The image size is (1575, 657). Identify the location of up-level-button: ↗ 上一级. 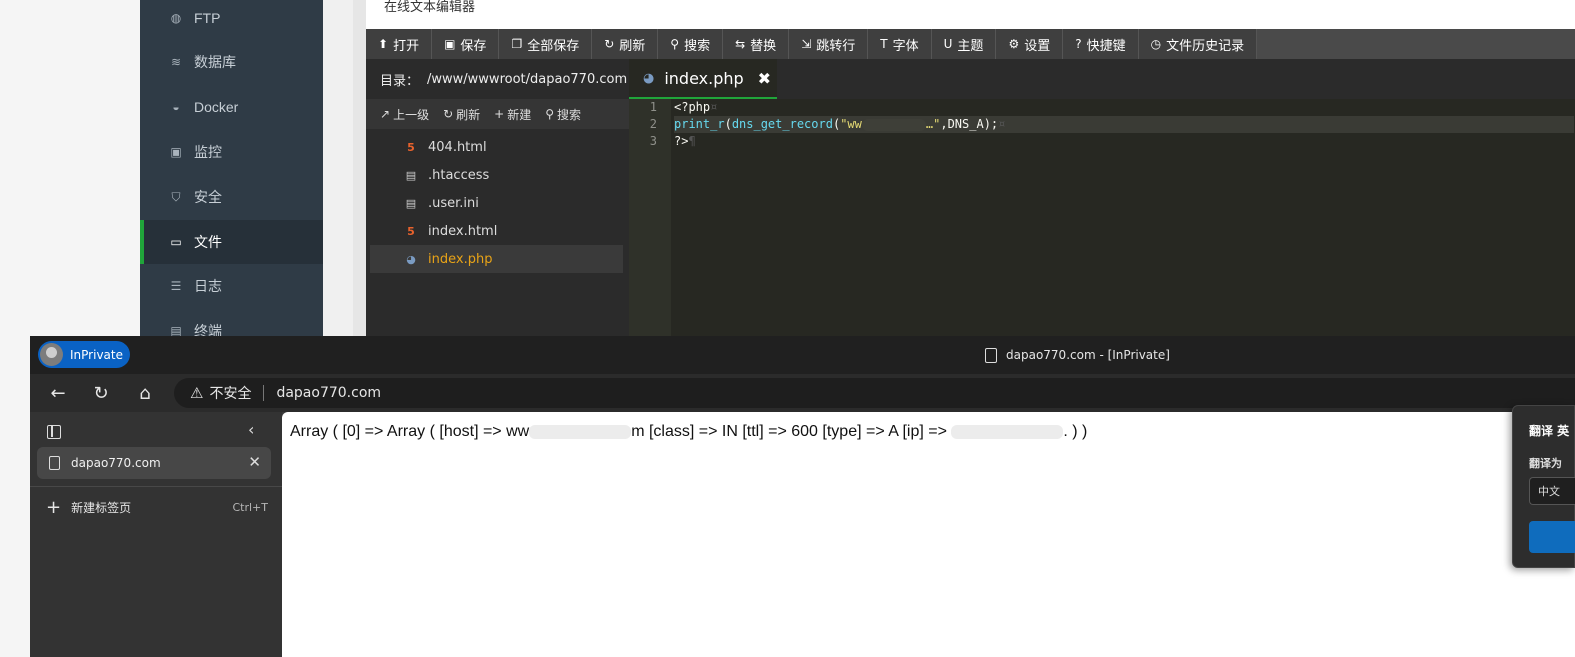
(404, 114).